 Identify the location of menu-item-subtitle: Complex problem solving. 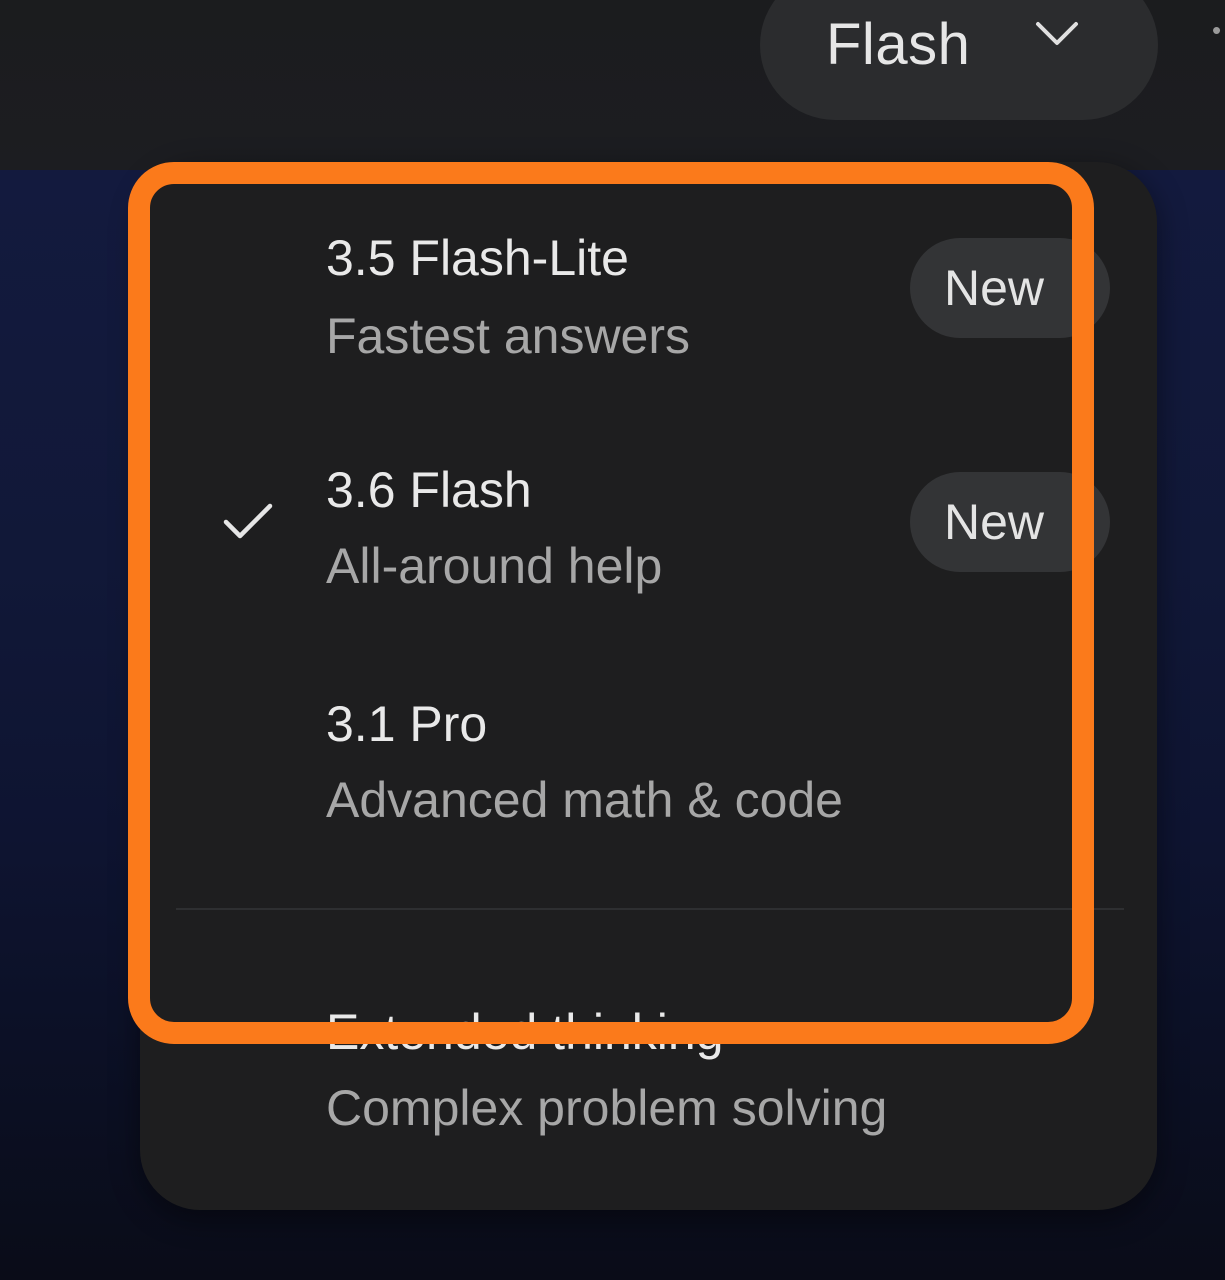
(607, 1108).